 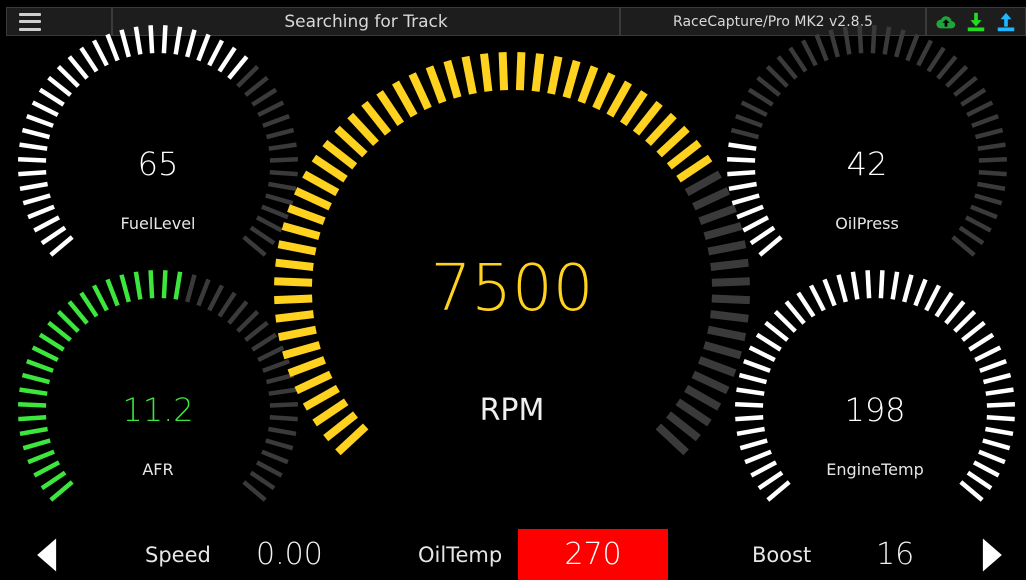 What do you see at coordinates (993, 555) in the screenshot?
I see `next-arrow-icon` at bounding box center [993, 555].